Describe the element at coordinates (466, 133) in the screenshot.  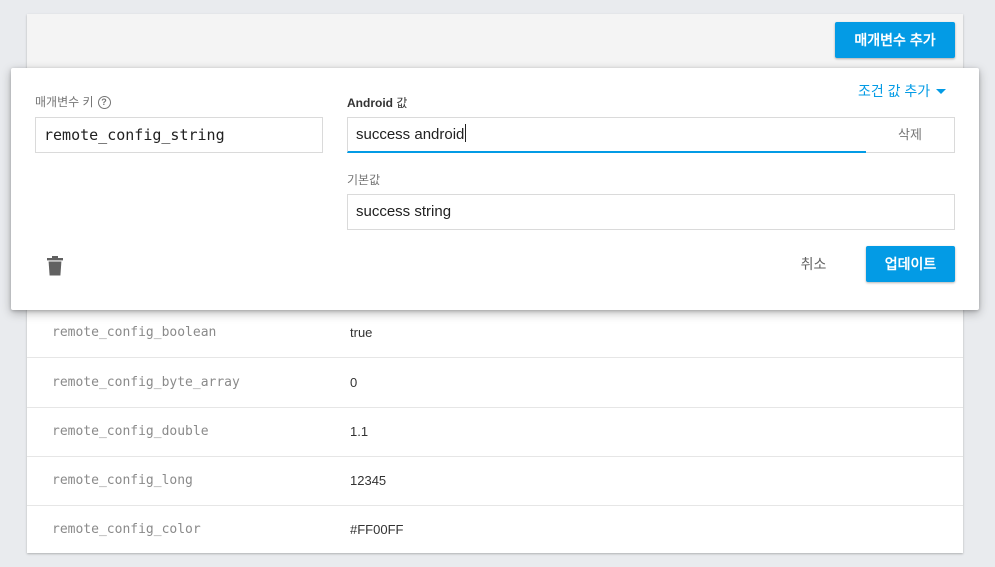
I see `text-cursor` at that location.